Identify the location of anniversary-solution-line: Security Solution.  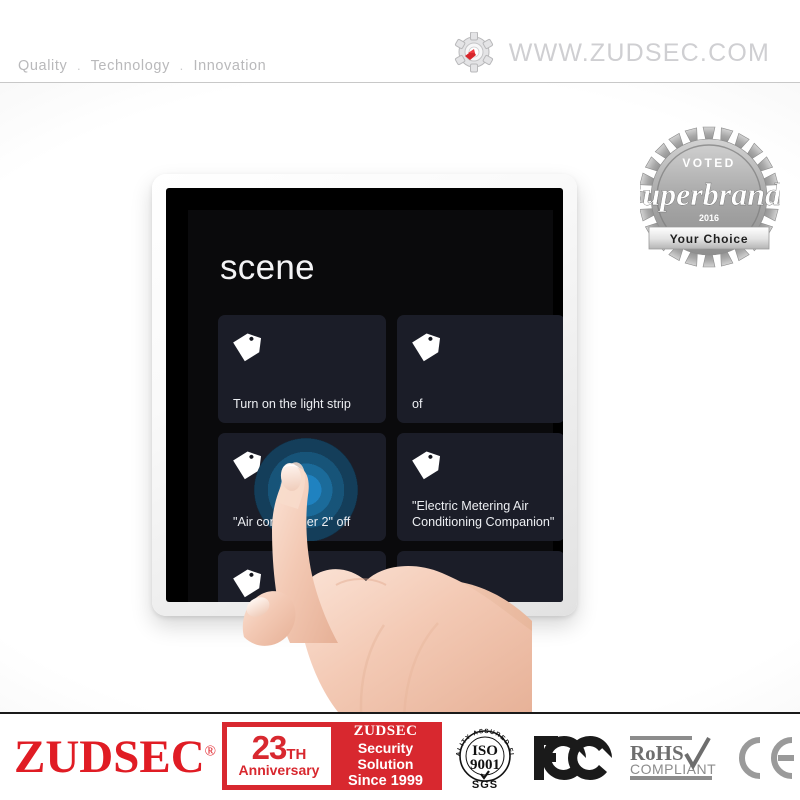
(385, 756).